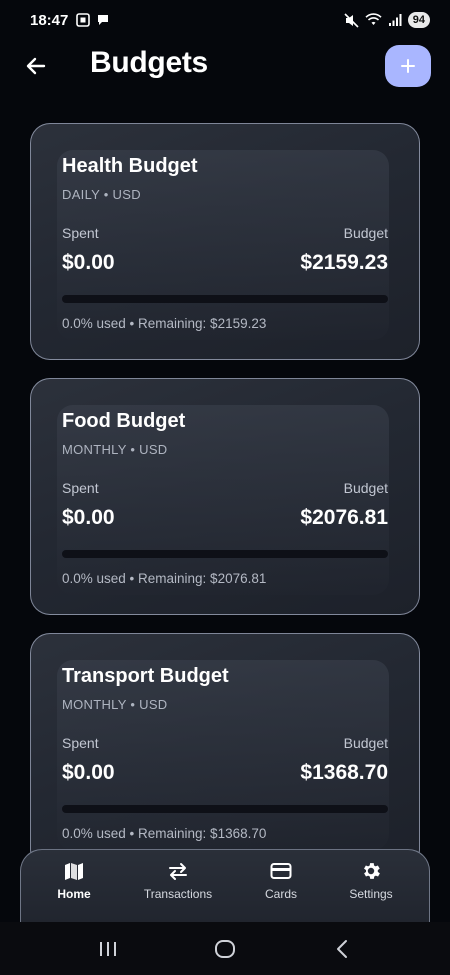 The height and width of the screenshot is (975, 450). I want to click on nav-item-settings: Settings, so click(371, 882).